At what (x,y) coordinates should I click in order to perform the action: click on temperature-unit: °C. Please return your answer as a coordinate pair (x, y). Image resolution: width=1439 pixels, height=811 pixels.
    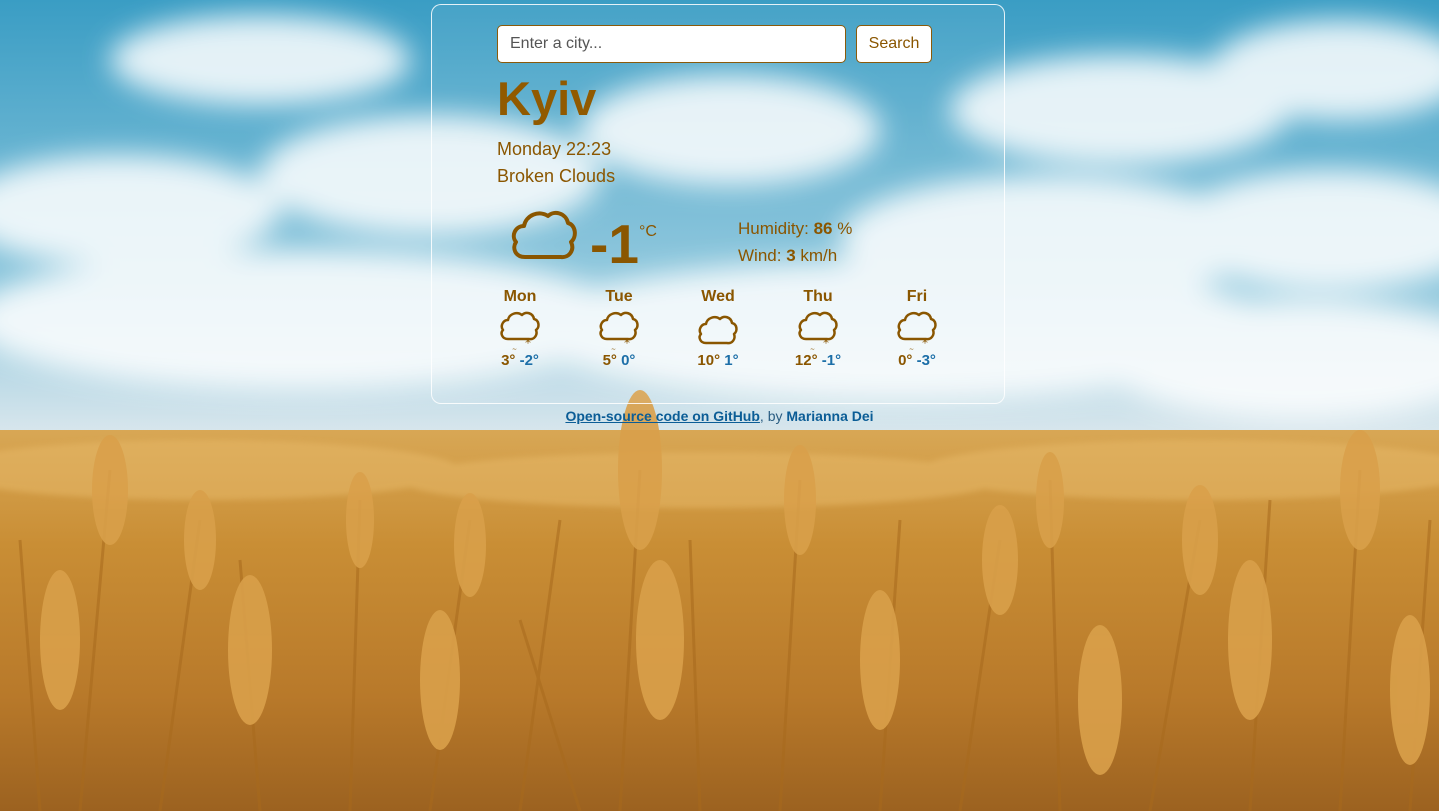
    Looking at the image, I should click on (648, 231).